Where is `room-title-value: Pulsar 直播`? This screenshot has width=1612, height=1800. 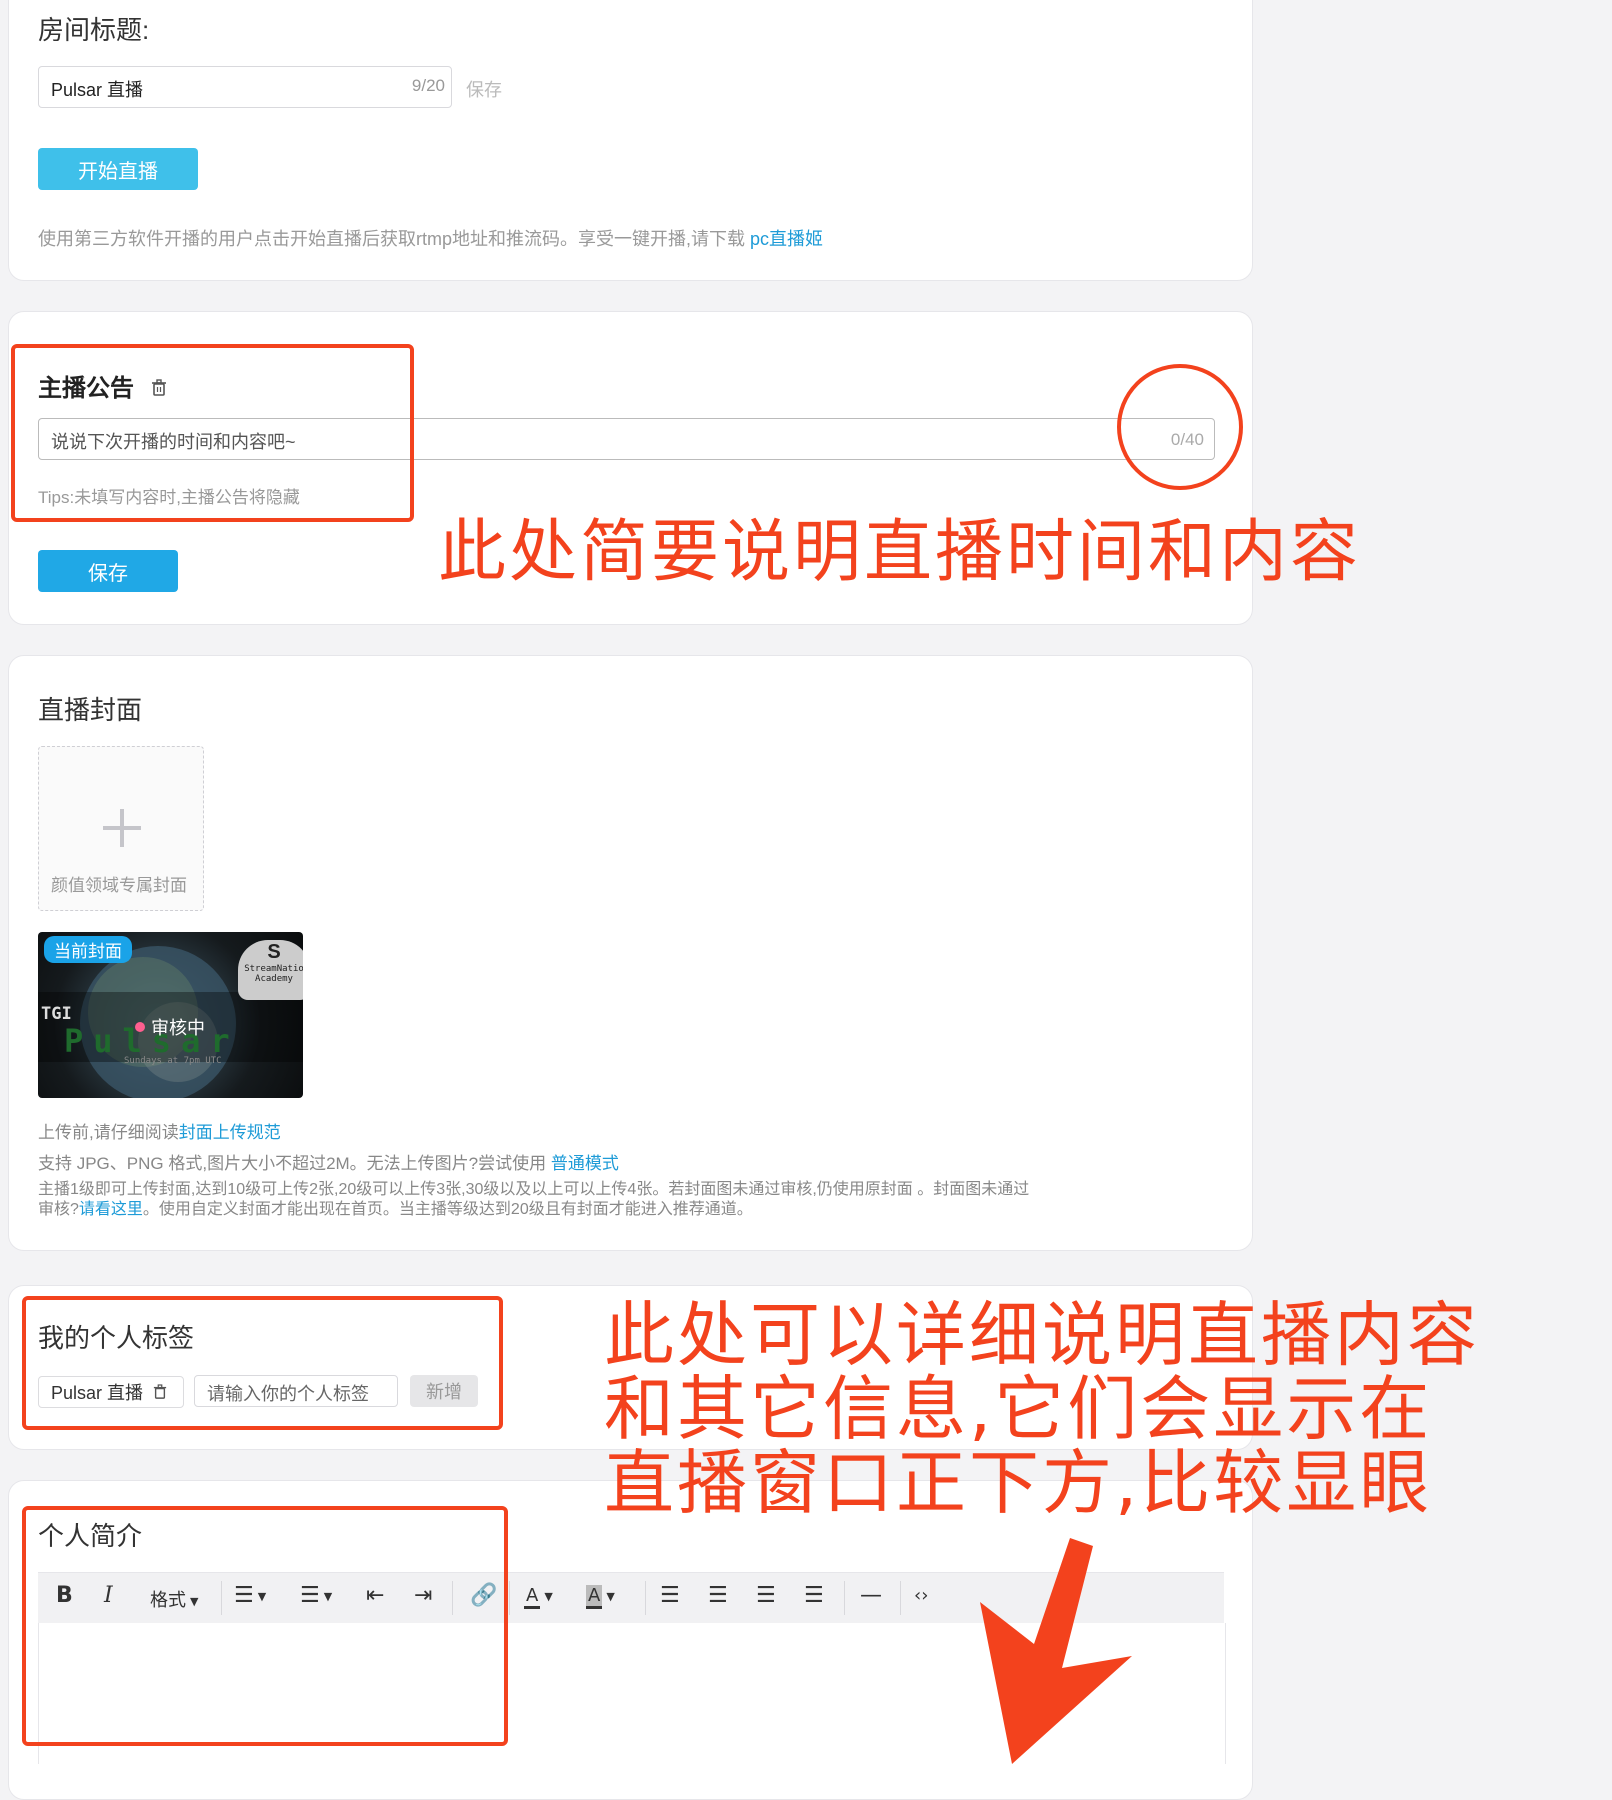 room-title-value: Pulsar 直播 is located at coordinates (97, 90).